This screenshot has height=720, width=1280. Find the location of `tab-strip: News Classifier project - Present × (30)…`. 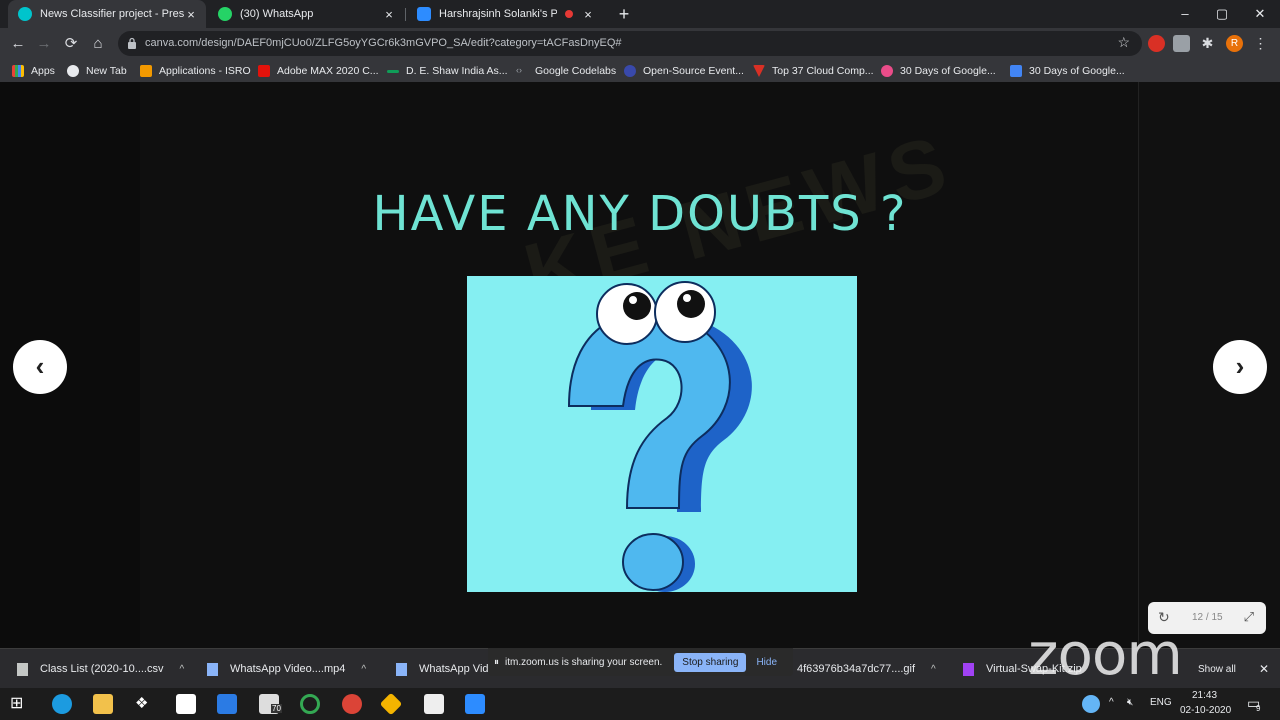

tab-strip: News Classifier project - Present × (30)… is located at coordinates (640, 14).